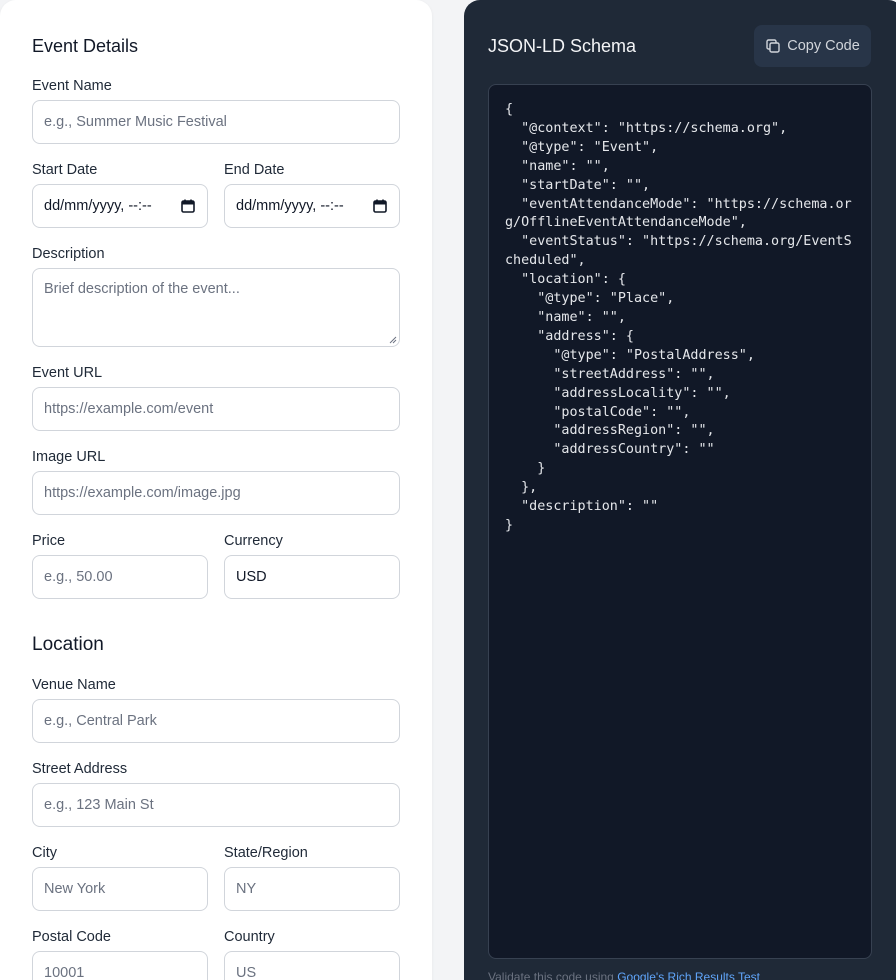  I want to click on price-label: Price, so click(49, 541).